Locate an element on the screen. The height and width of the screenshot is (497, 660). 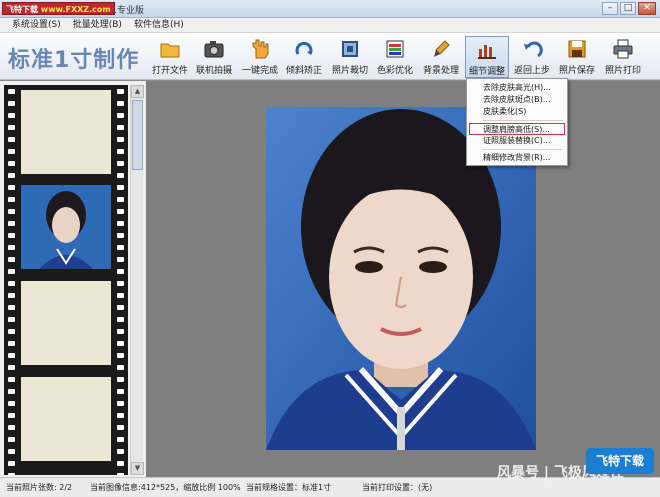
watermark-url: www.FXXZ.com is located at coordinates (75, 9).